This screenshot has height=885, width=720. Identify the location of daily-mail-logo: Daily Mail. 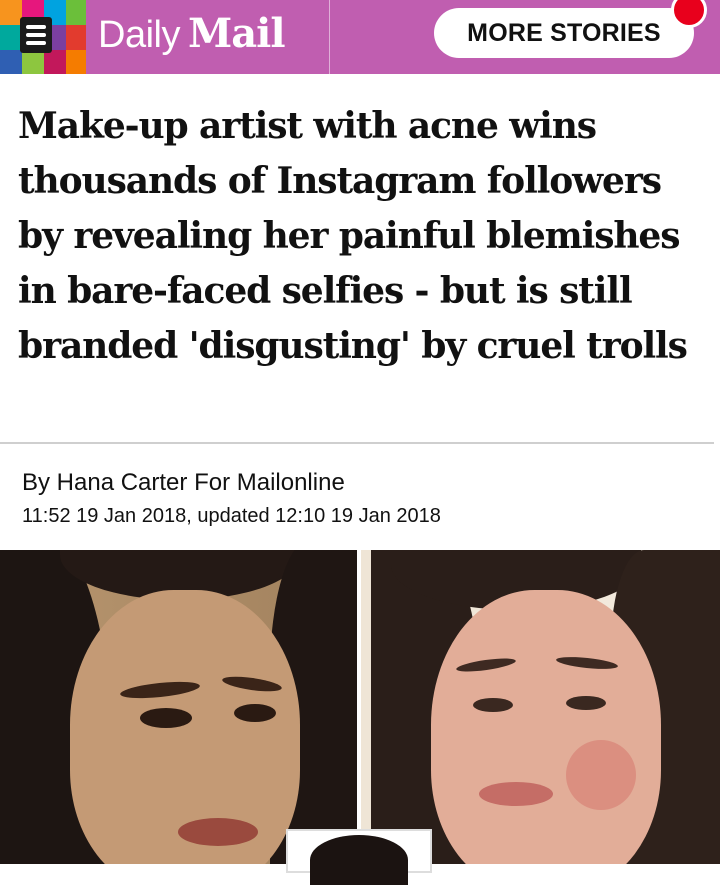
(192, 35).